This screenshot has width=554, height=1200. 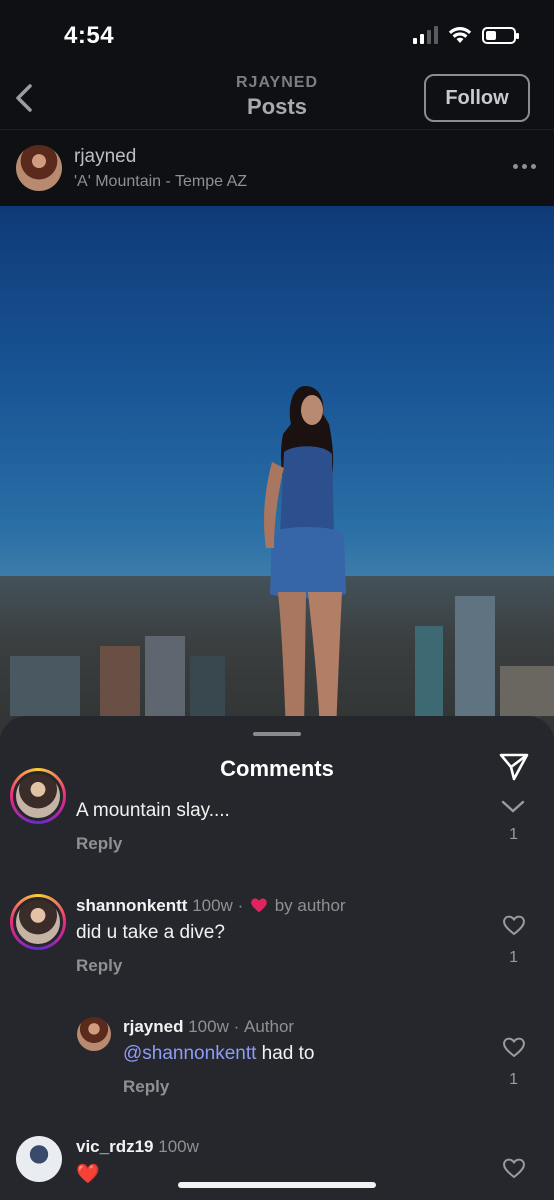 I want to click on comment-header: rjayned 100w · Author, so click(x=208, y=1027).